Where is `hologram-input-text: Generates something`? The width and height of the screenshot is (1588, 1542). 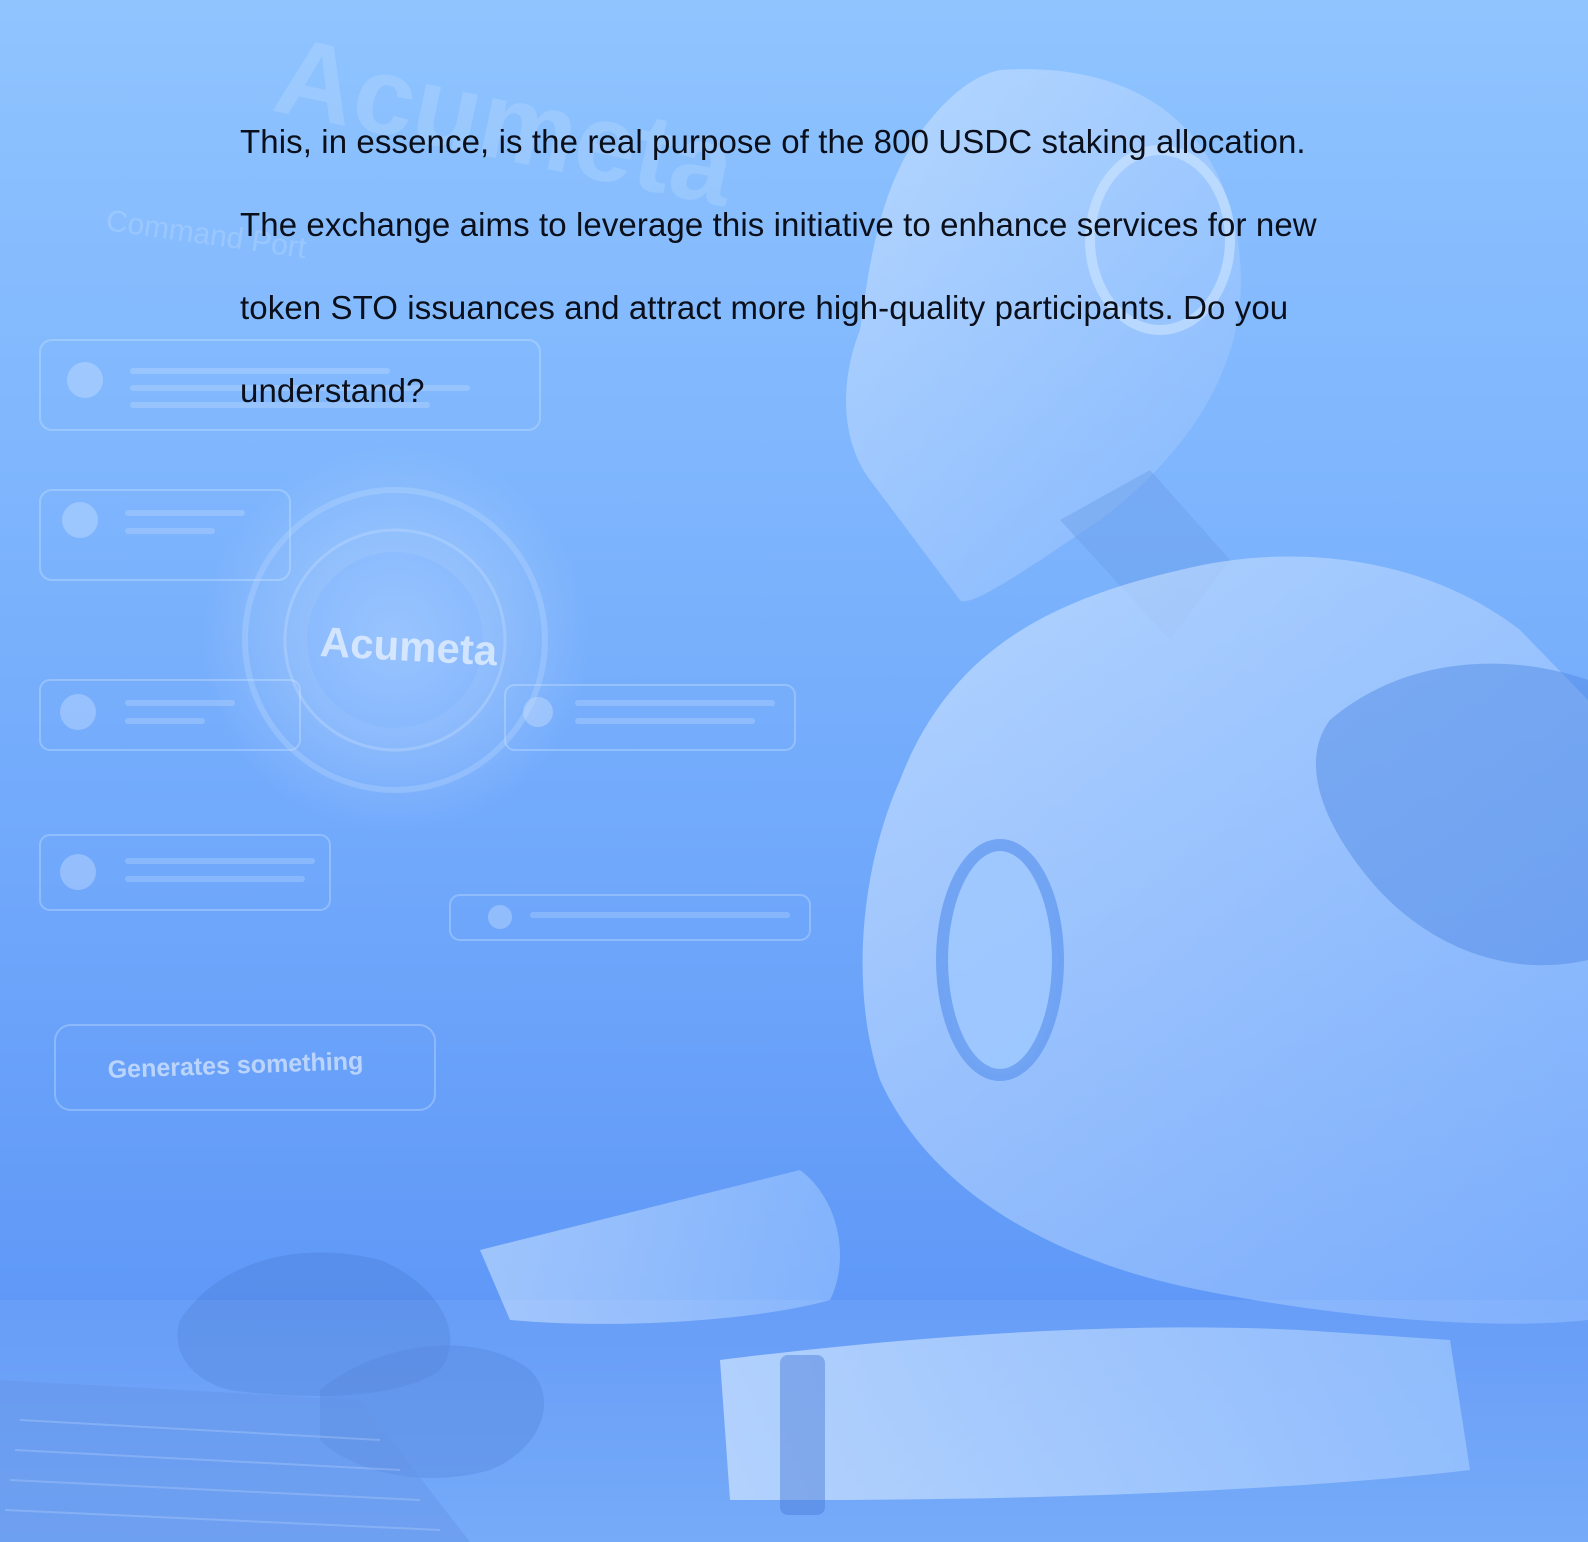 hologram-input-text: Generates something is located at coordinates (235, 1065).